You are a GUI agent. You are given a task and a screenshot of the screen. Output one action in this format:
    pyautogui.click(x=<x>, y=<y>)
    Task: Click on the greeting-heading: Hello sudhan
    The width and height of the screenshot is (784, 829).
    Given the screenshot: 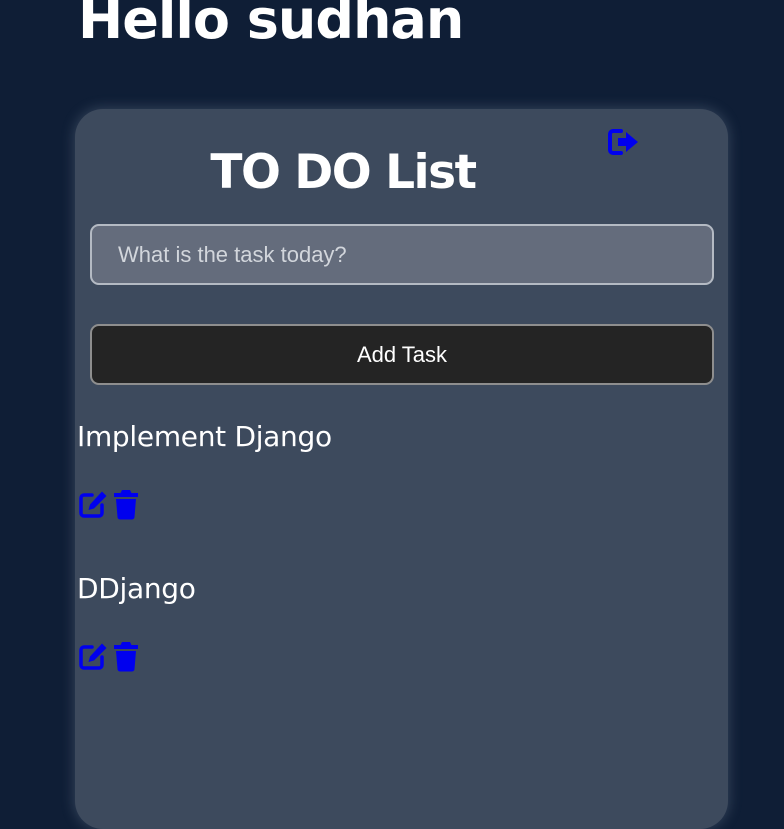 What is the action you would take?
    pyautogui.click(x=271, y=25)
    